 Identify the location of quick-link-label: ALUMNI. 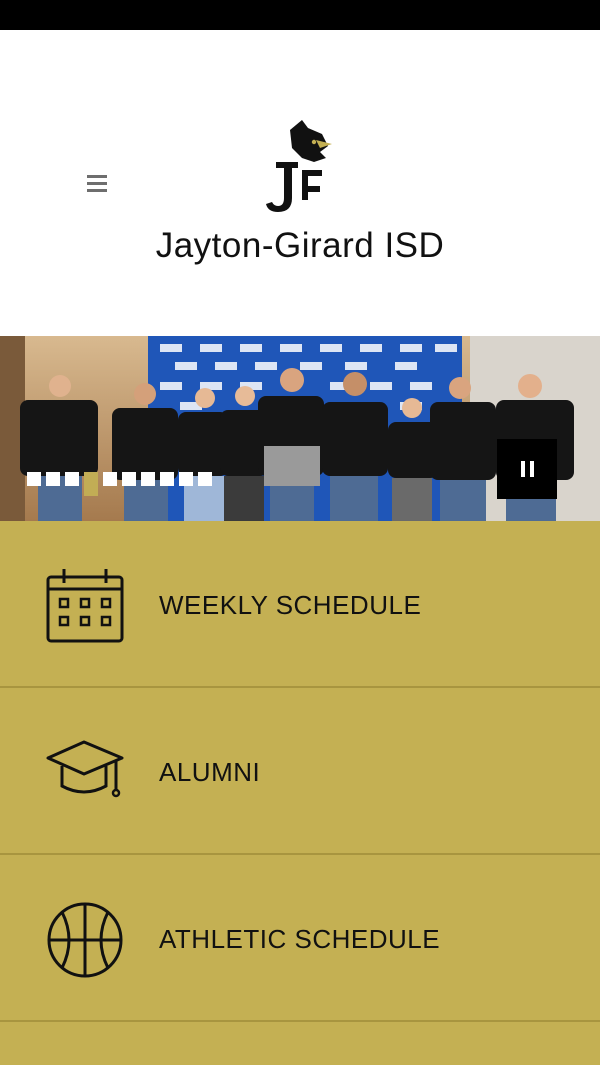
(210, 772).